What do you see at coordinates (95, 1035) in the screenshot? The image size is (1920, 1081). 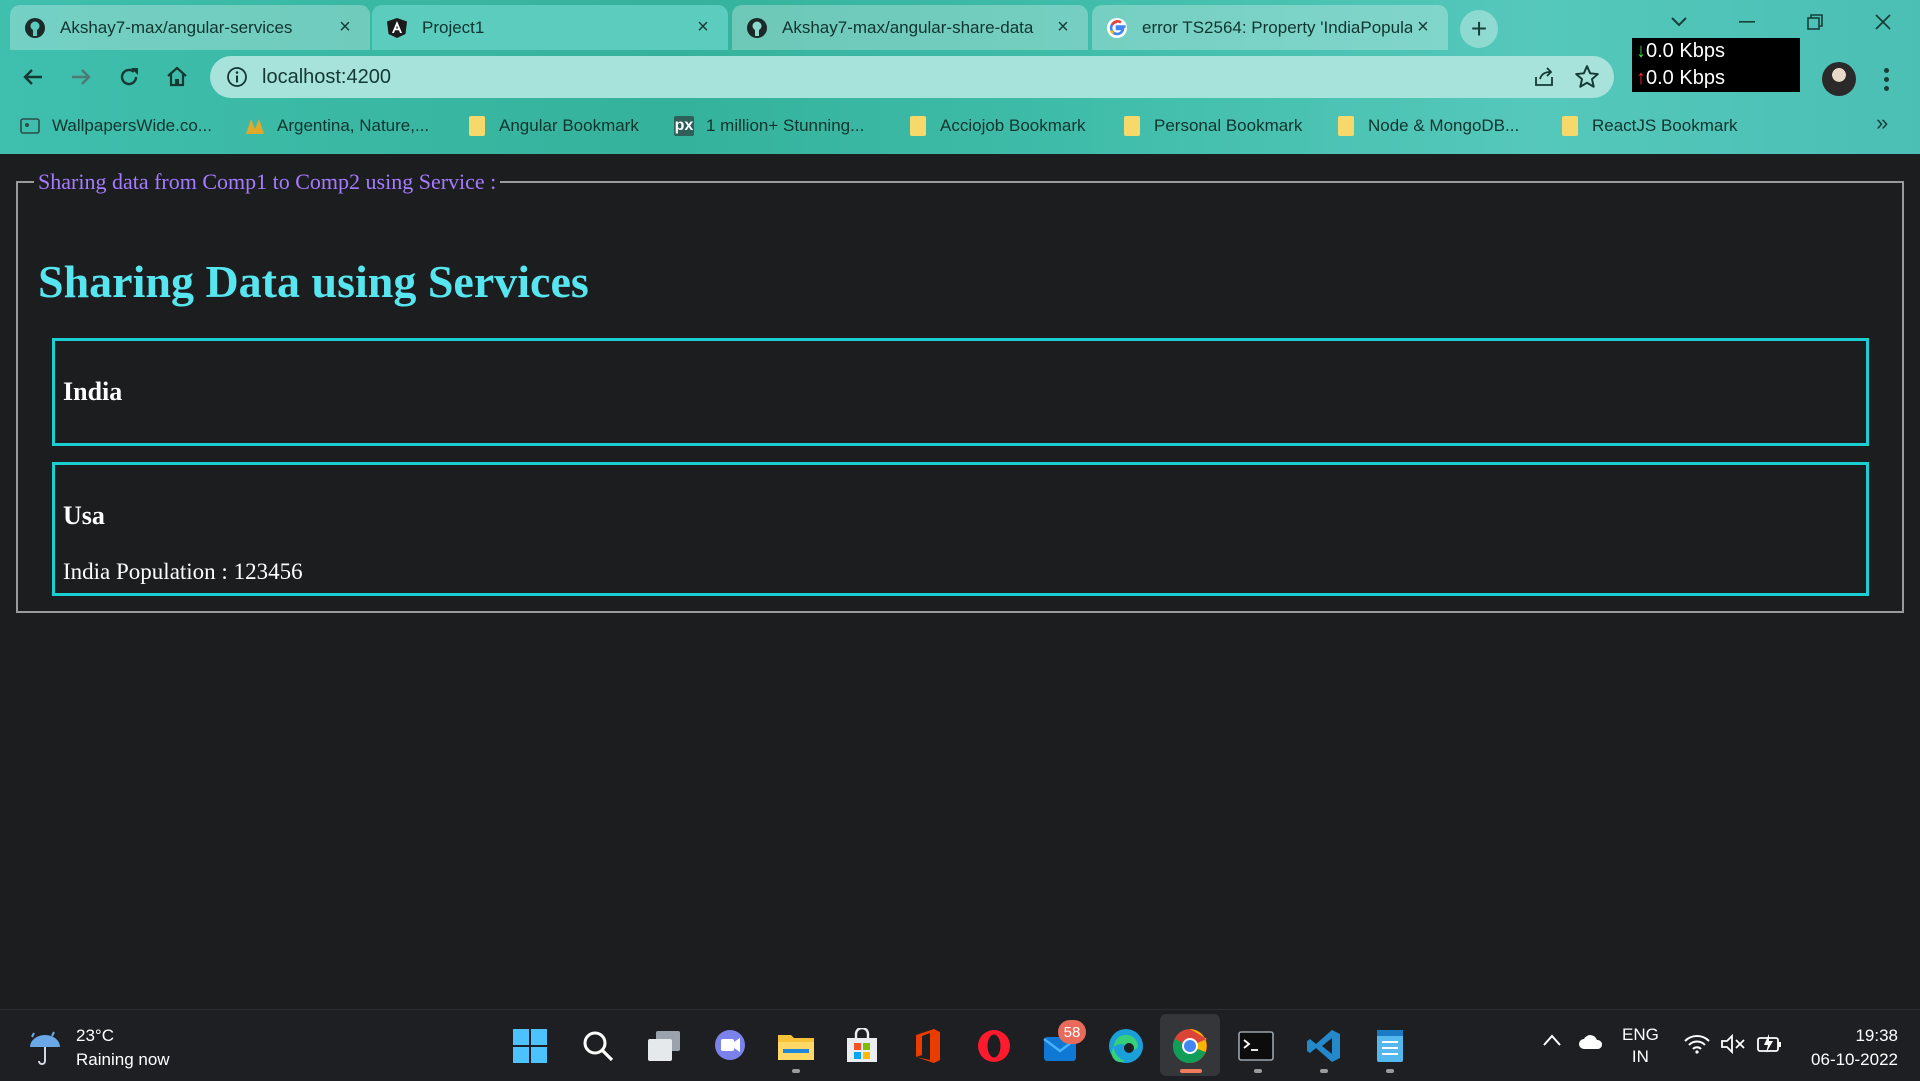 I see `weather-temp: 23°C` at bounding box center [95, 1035].